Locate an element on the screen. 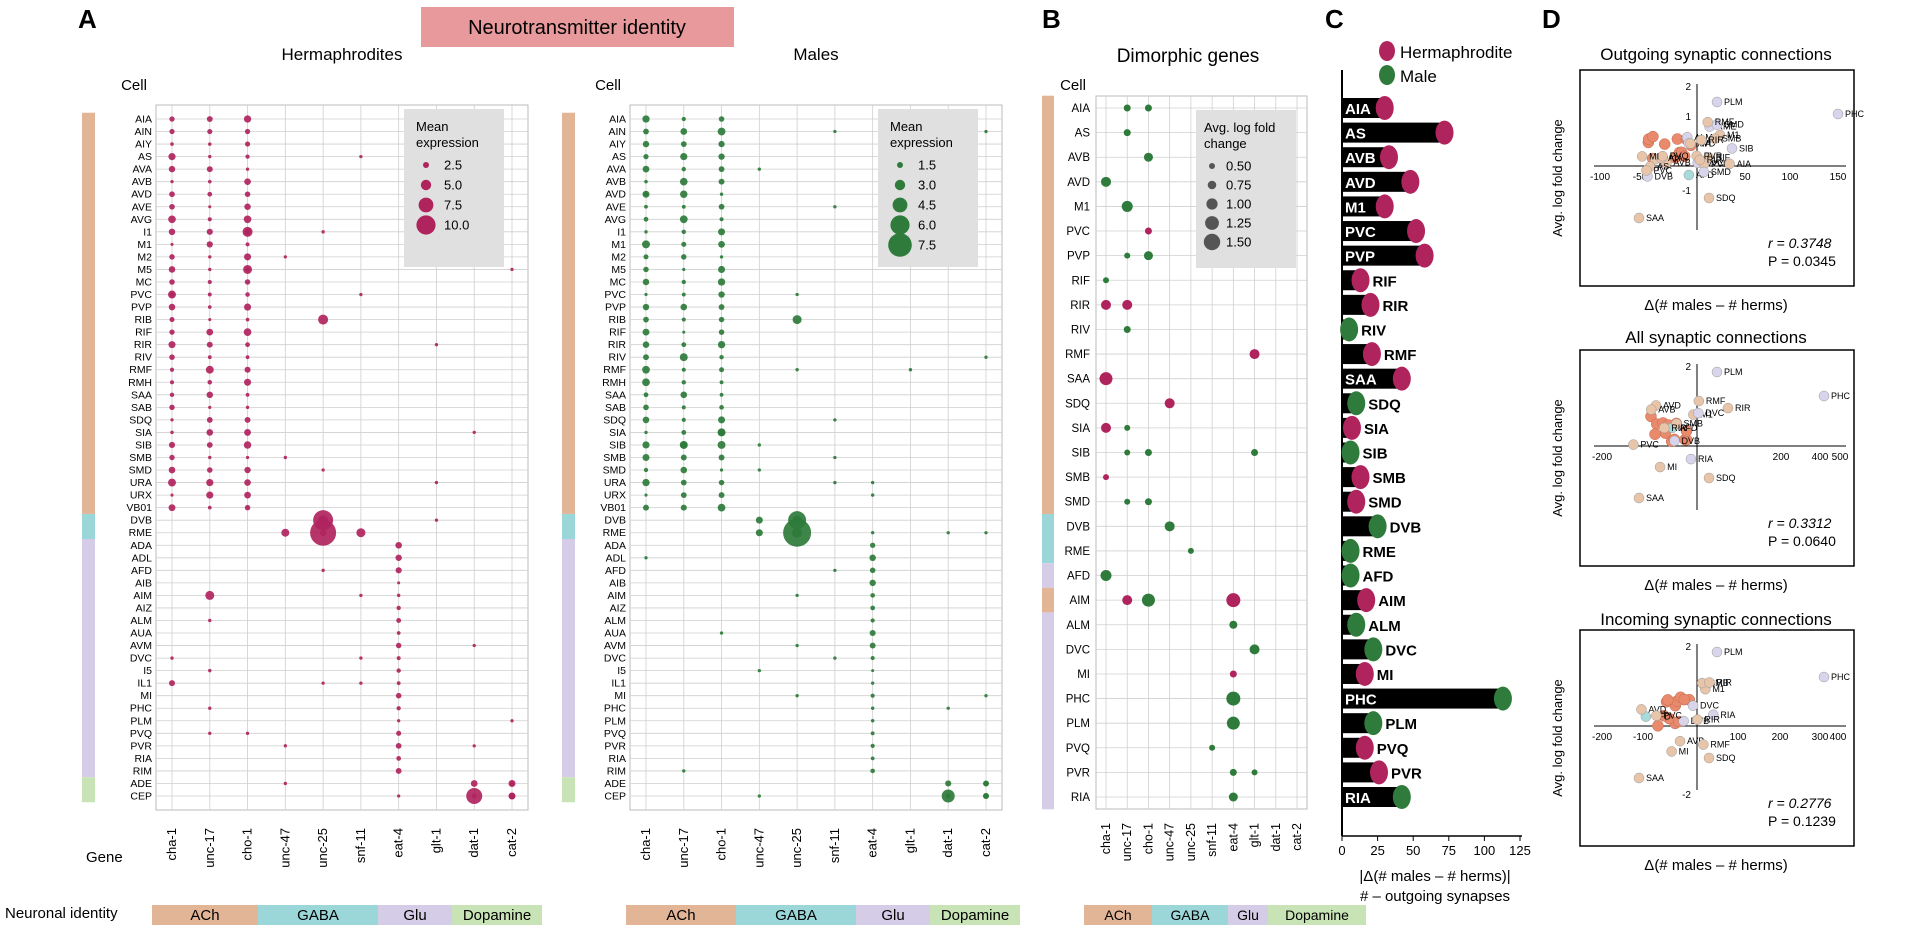  cell-tick-label: SAA is located at coordinates (615, 395).